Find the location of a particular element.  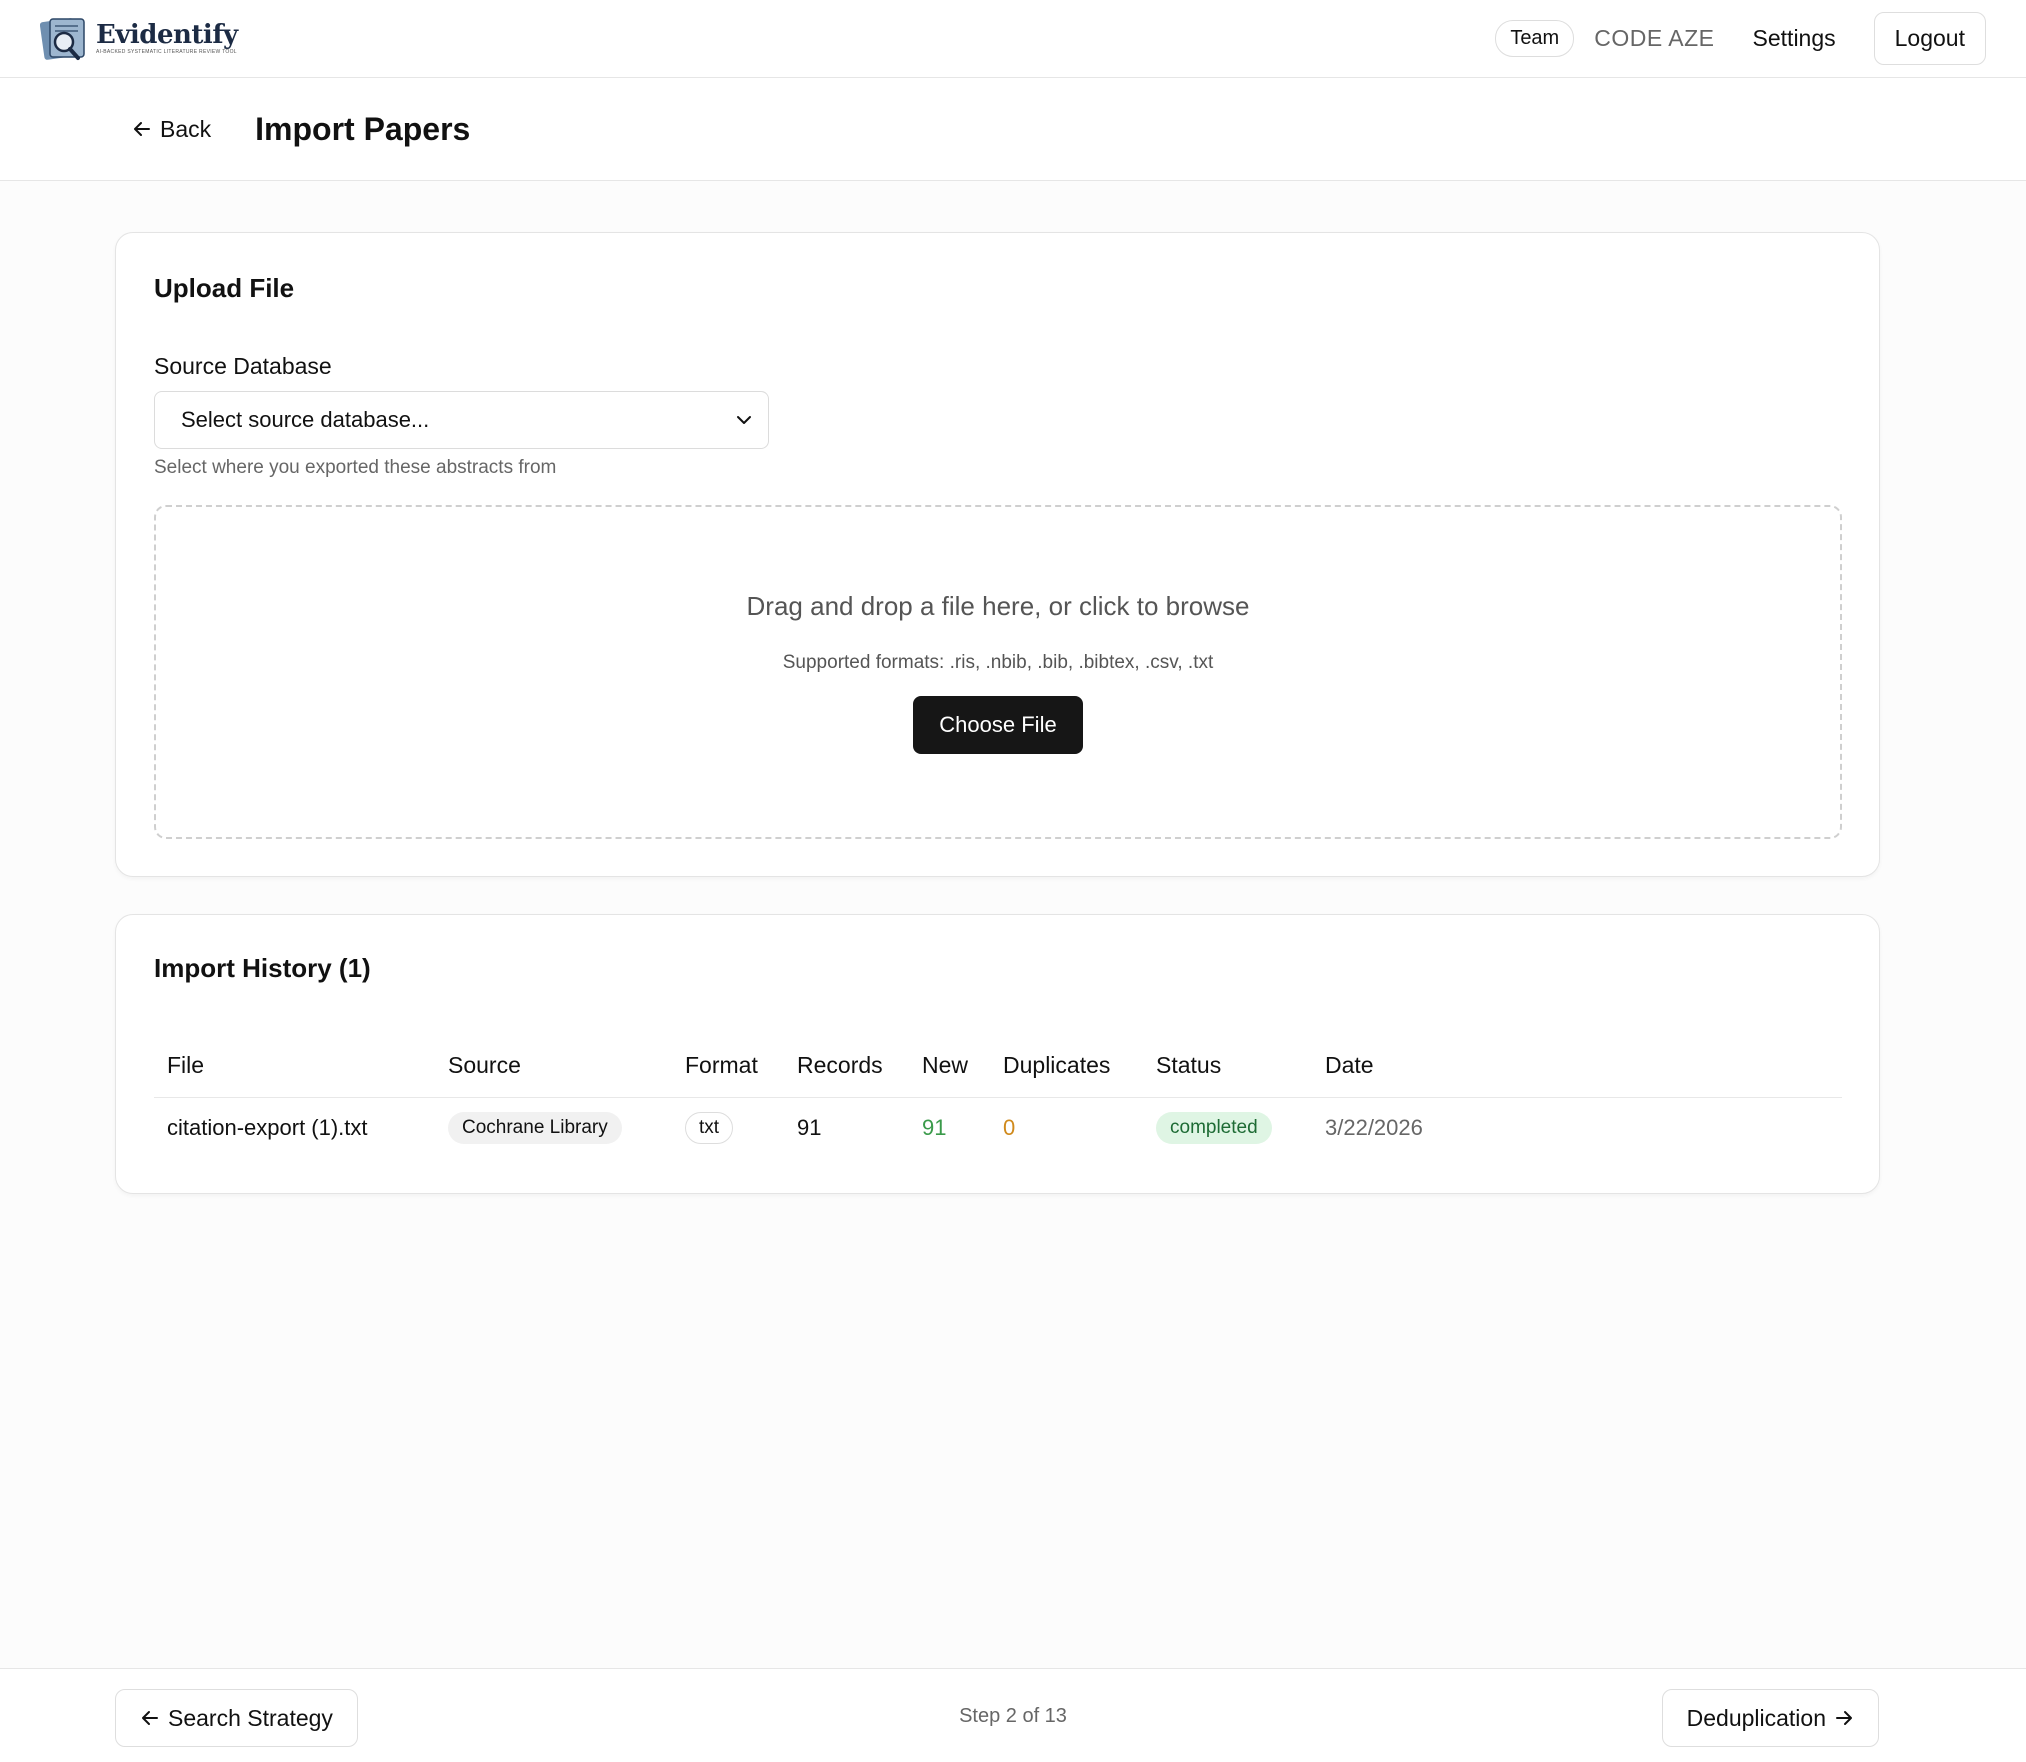

back-button: Back is located at coordinates (171, 129).